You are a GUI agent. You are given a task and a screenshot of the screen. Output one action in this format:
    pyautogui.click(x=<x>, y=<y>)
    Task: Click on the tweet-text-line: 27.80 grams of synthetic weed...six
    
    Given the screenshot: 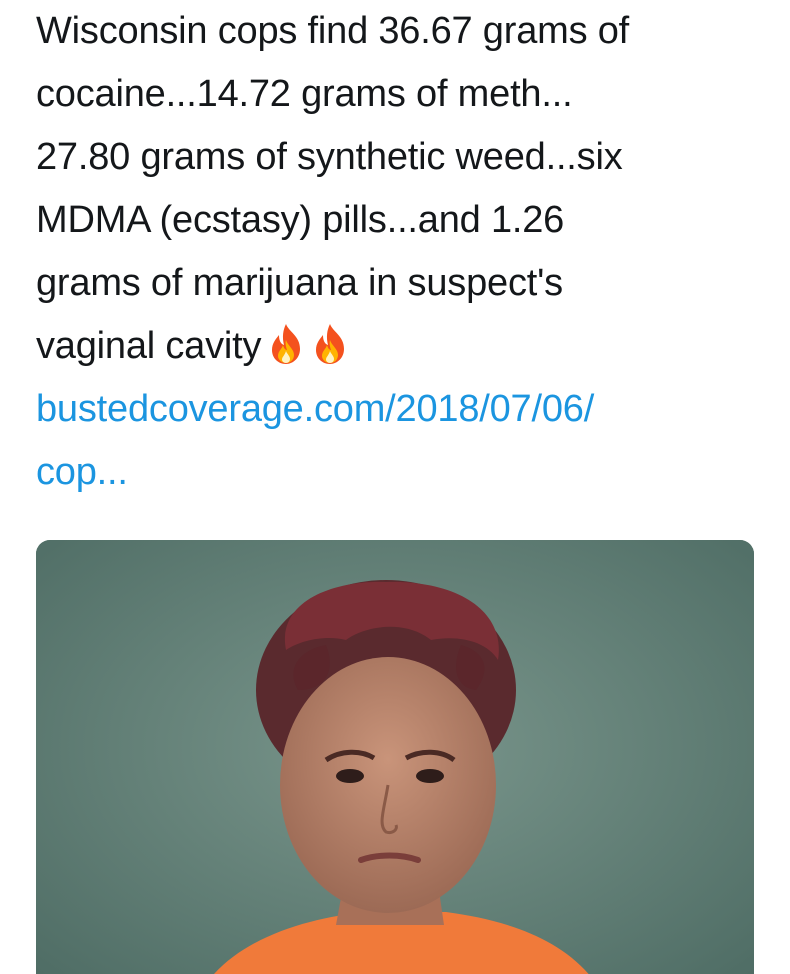 What is the action you would take?
    pyautogui.click(x=329, y=157)
    